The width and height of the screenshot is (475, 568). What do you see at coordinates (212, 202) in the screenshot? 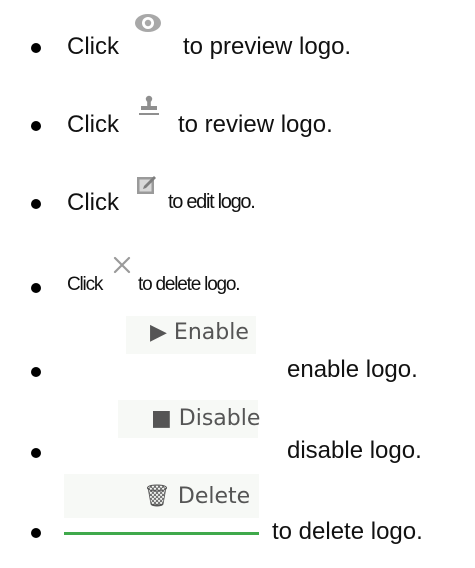
I see `item-suffix: to edit logo.` at bounding box center [212, 202].